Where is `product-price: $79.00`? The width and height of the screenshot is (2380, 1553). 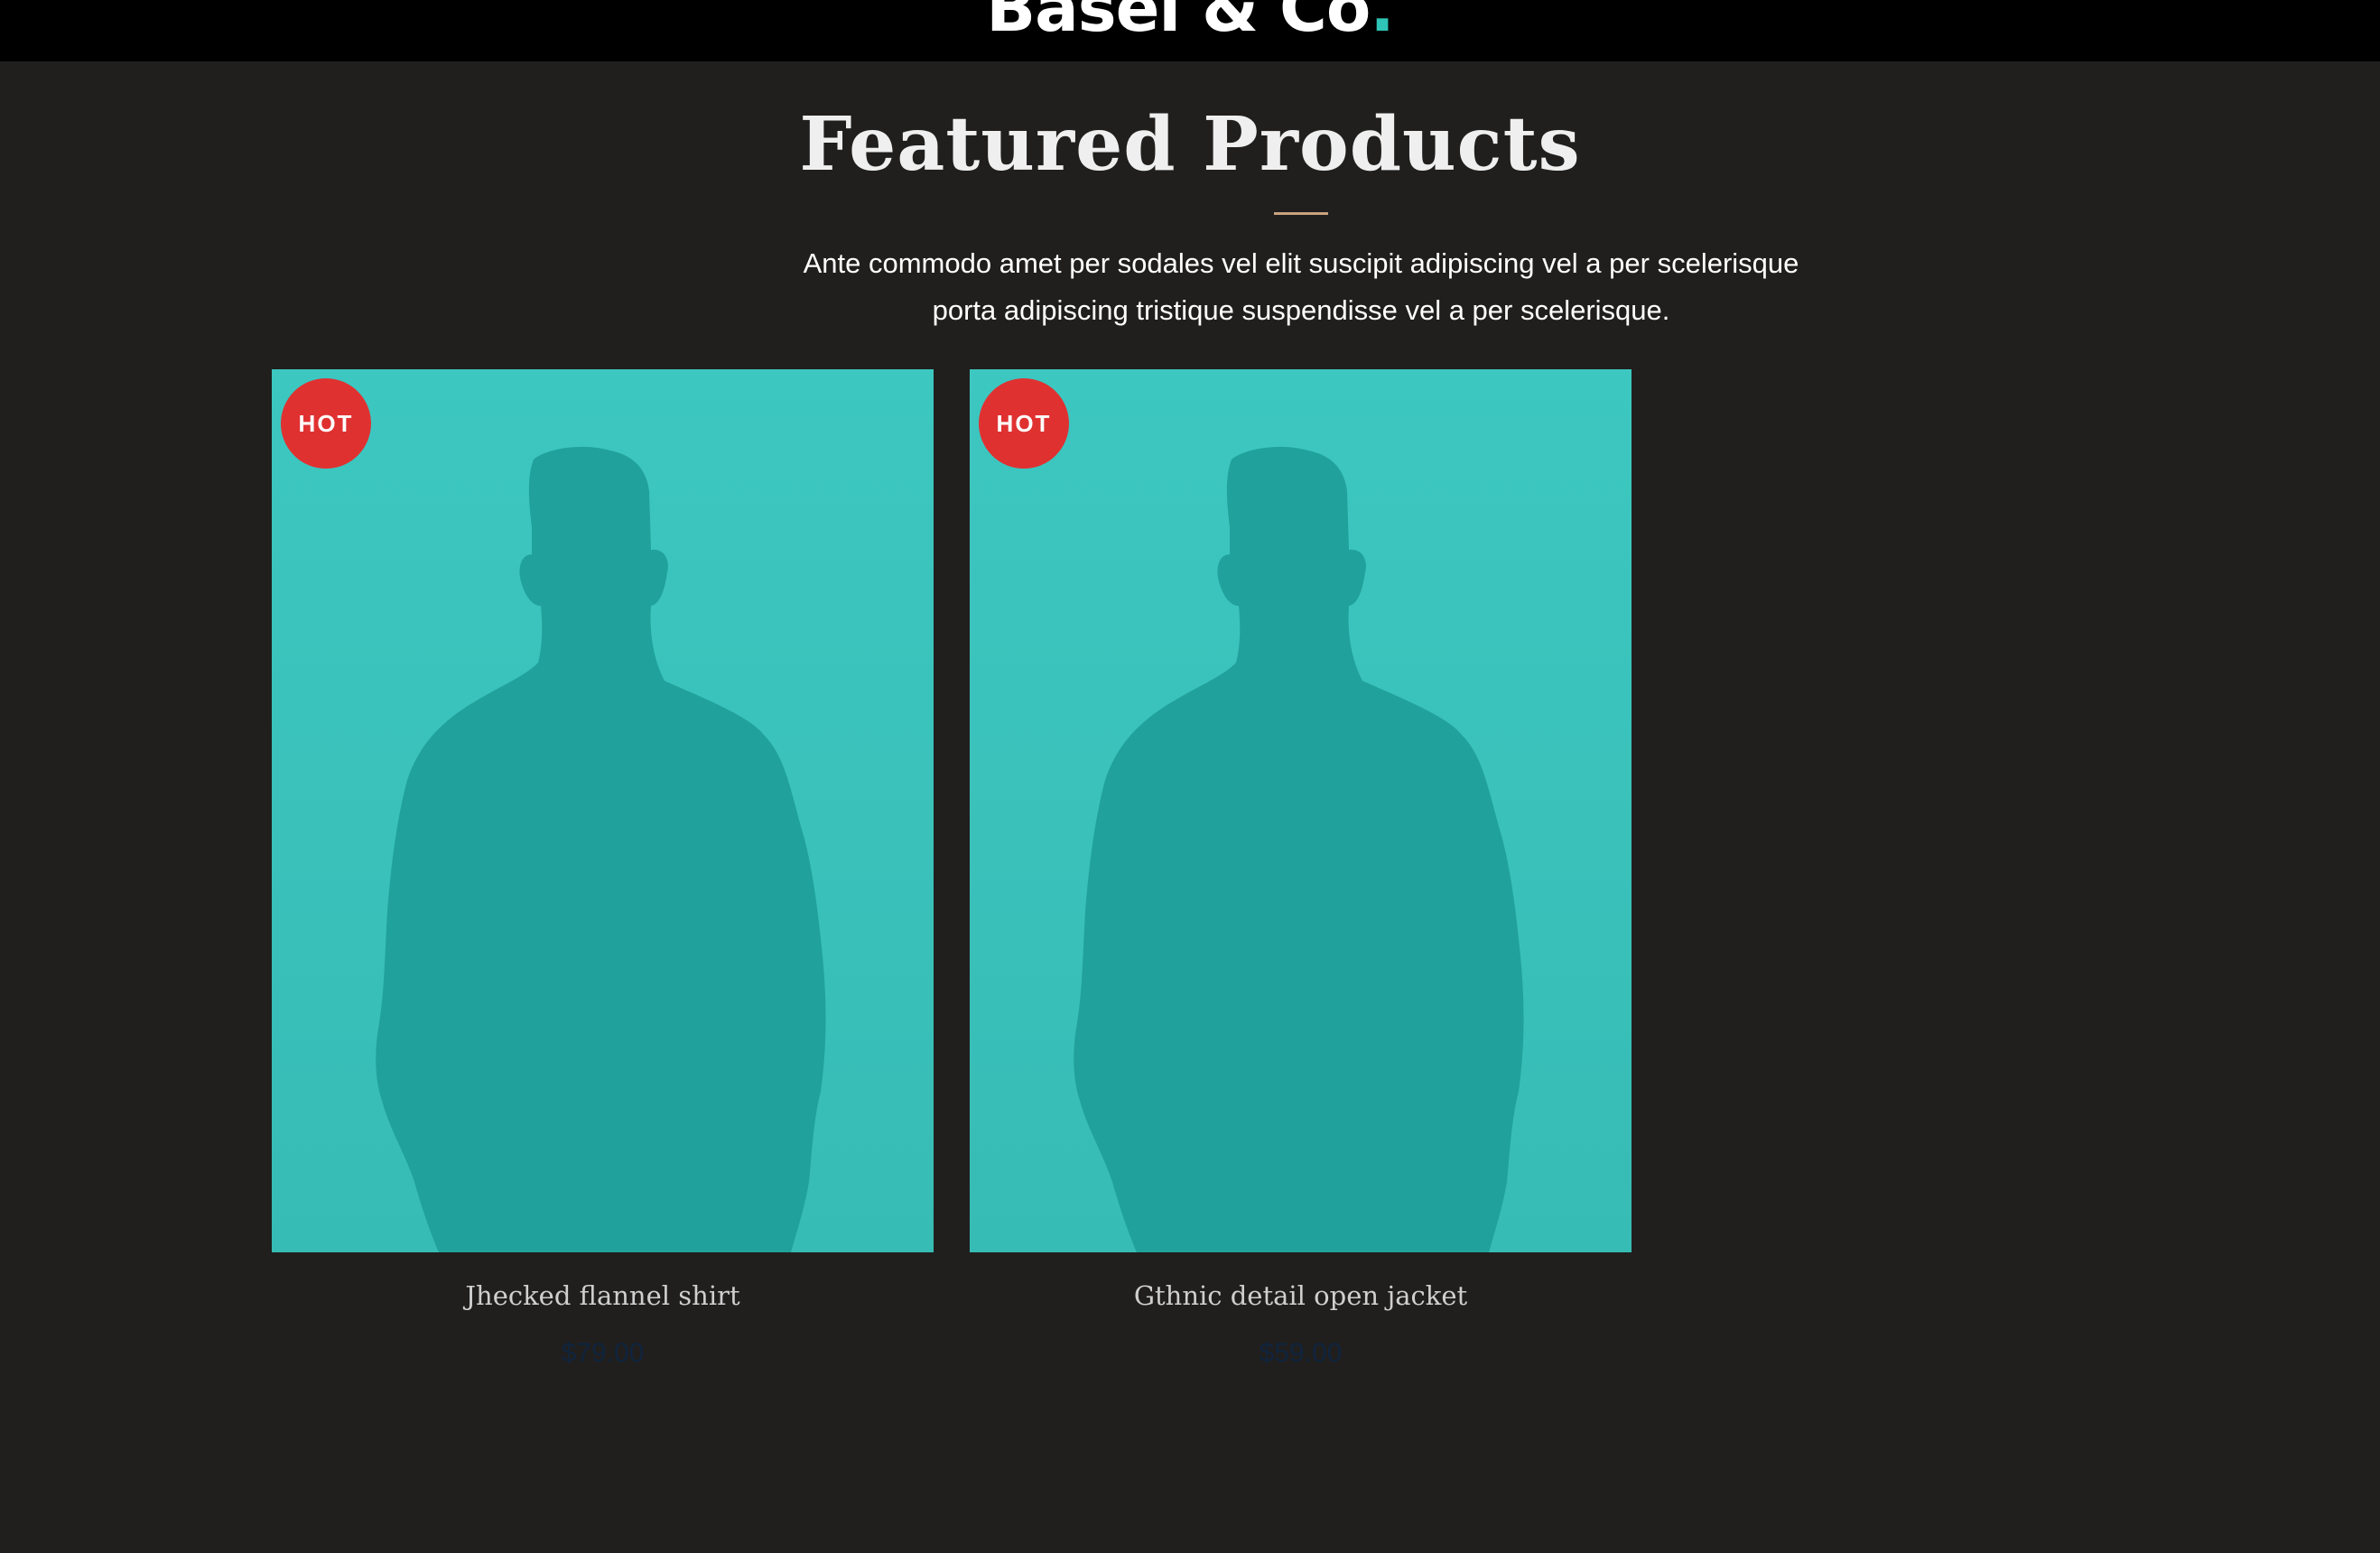
product-price: $79.00 is located at coordinates (603, 1353).